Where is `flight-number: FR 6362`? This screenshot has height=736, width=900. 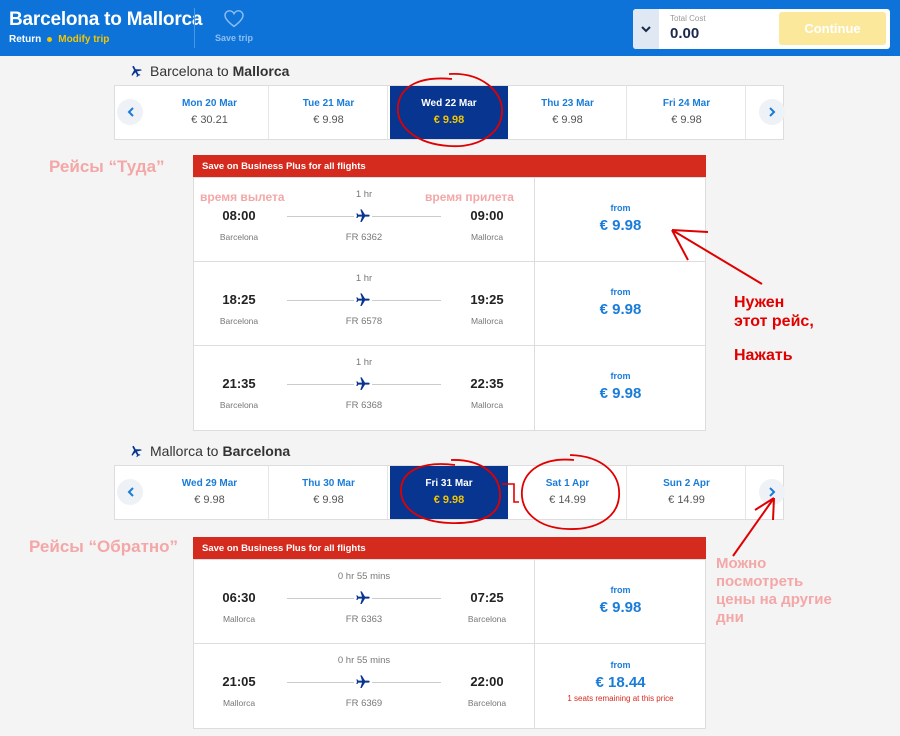
flight-number: FR 6362 is located at coordinates (364, 237).